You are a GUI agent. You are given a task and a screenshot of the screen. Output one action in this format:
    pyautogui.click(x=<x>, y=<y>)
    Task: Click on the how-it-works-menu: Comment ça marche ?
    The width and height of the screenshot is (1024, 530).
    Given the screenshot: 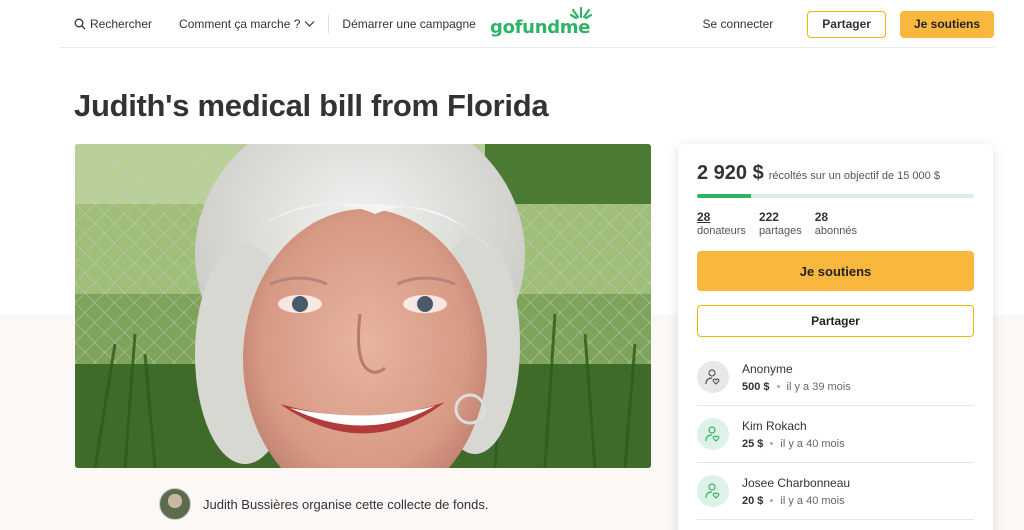 What is the action you would take?
    pyautogui.click(x=246, y=24)
    